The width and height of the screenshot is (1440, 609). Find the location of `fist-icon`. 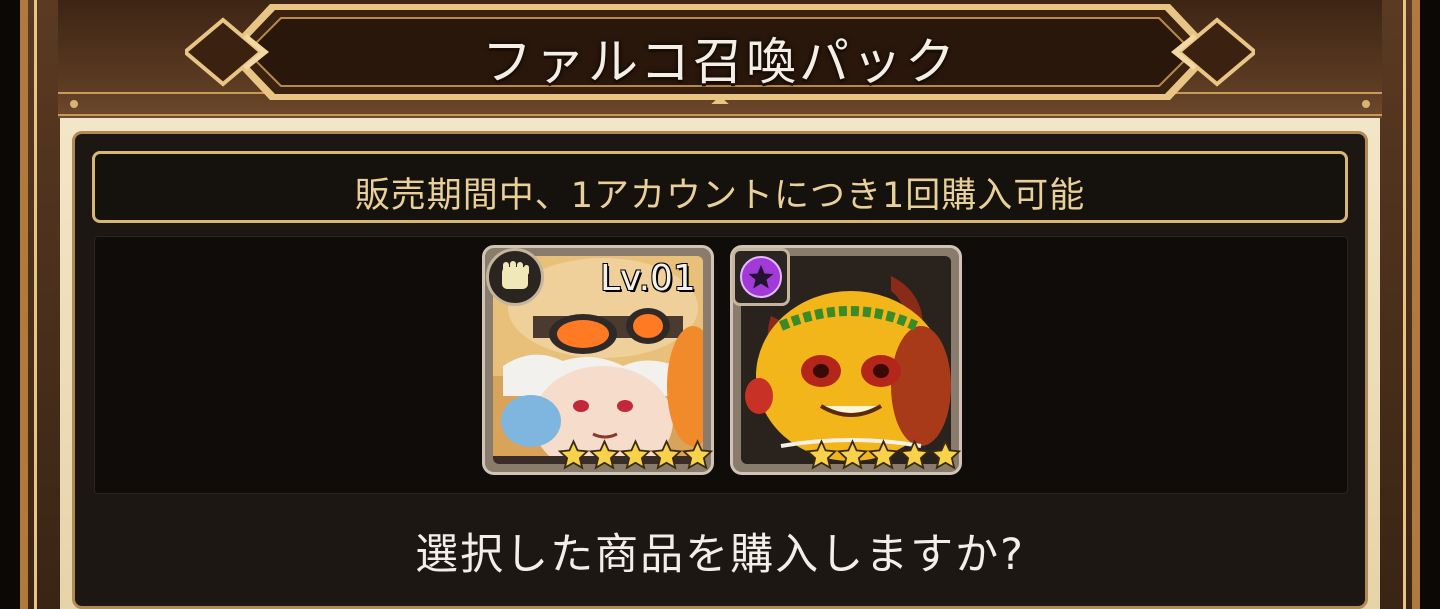

fist-icon is located at coordinates (515, 277).